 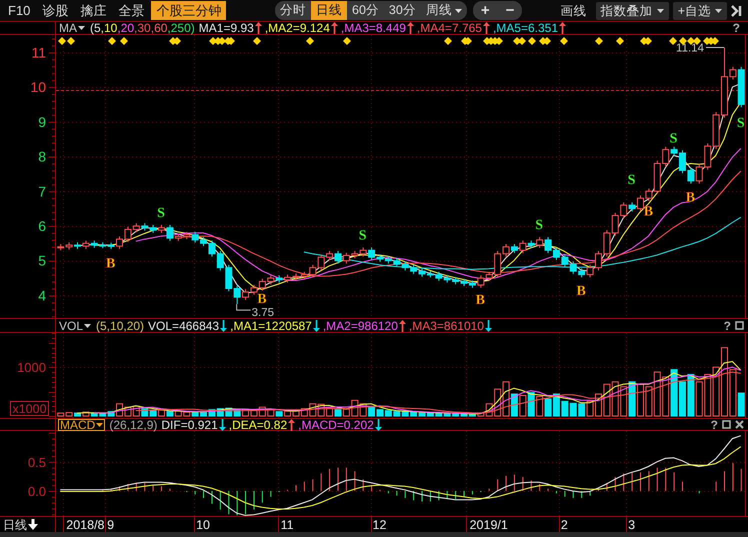 What do you see at coordinates (271, 326) in the screenshot?
I see `indicator-value: ,MA1=1220587` at bounding box center [271, 326].